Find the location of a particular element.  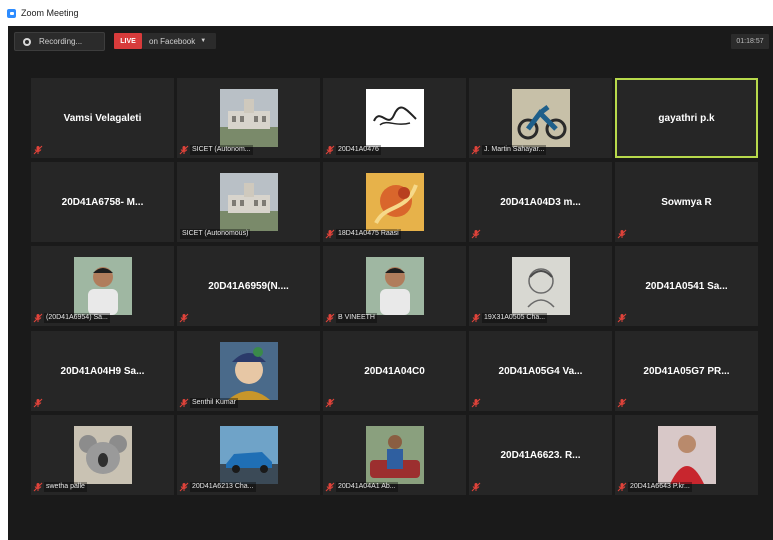

participant-tile: gayathri p.k is located at coordinates (686, 118).